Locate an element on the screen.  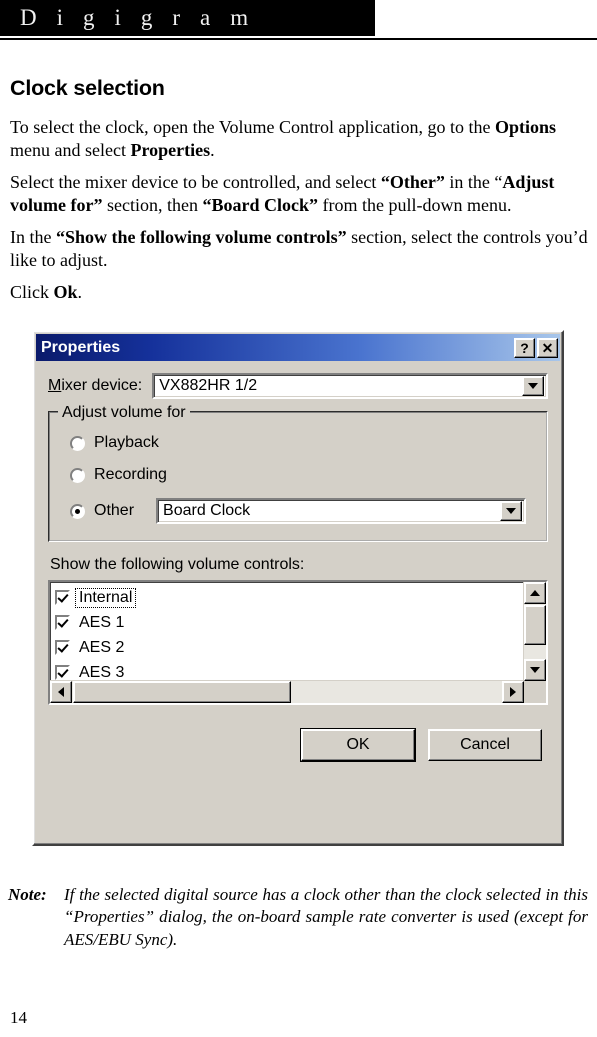
page-title: Clock selection is located at coordinates (87, 88).